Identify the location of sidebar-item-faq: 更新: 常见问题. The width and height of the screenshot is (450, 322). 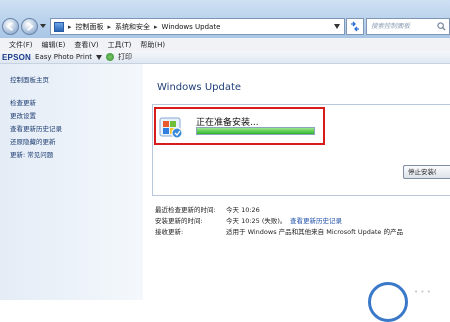
(31, 154).